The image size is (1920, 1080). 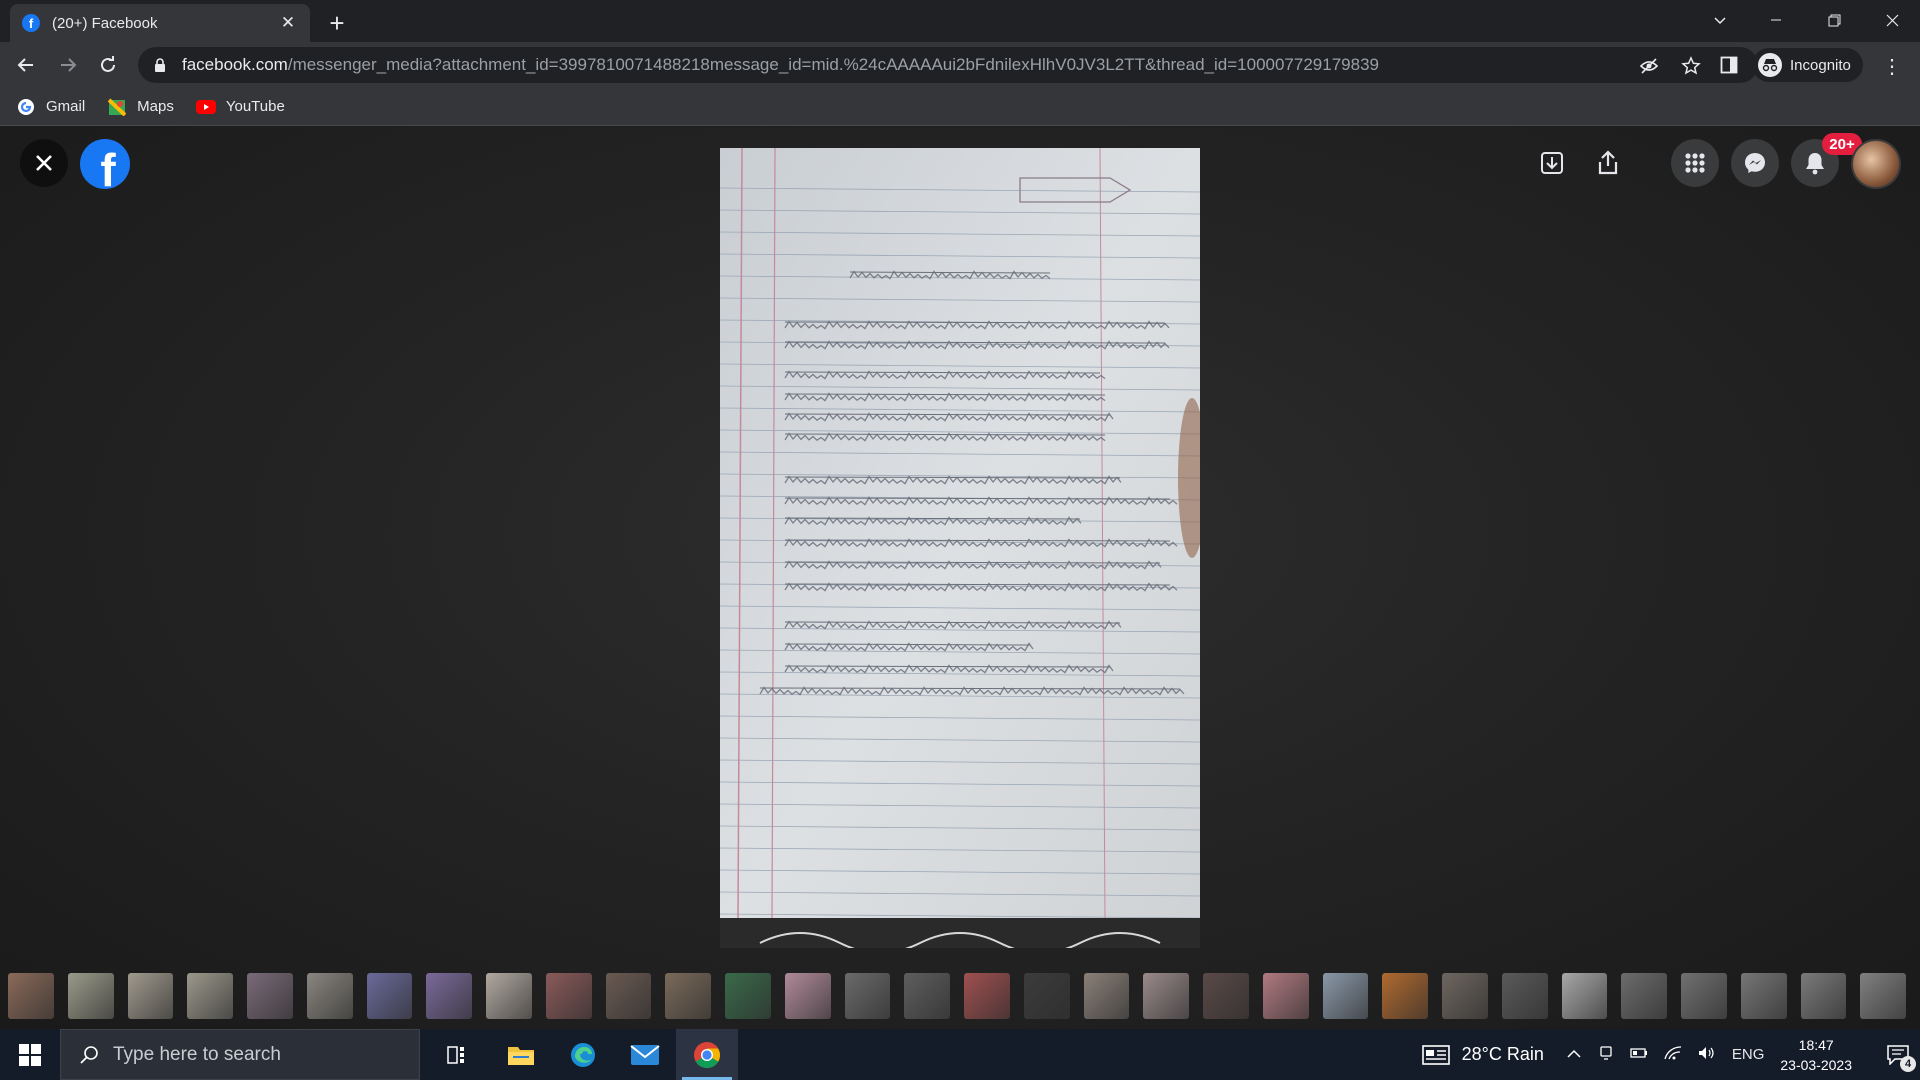 What do you see at coordinates (140, 107) in the screenshot?
I see `bookmark-maps: Maps` at bounding box center [140, 107].